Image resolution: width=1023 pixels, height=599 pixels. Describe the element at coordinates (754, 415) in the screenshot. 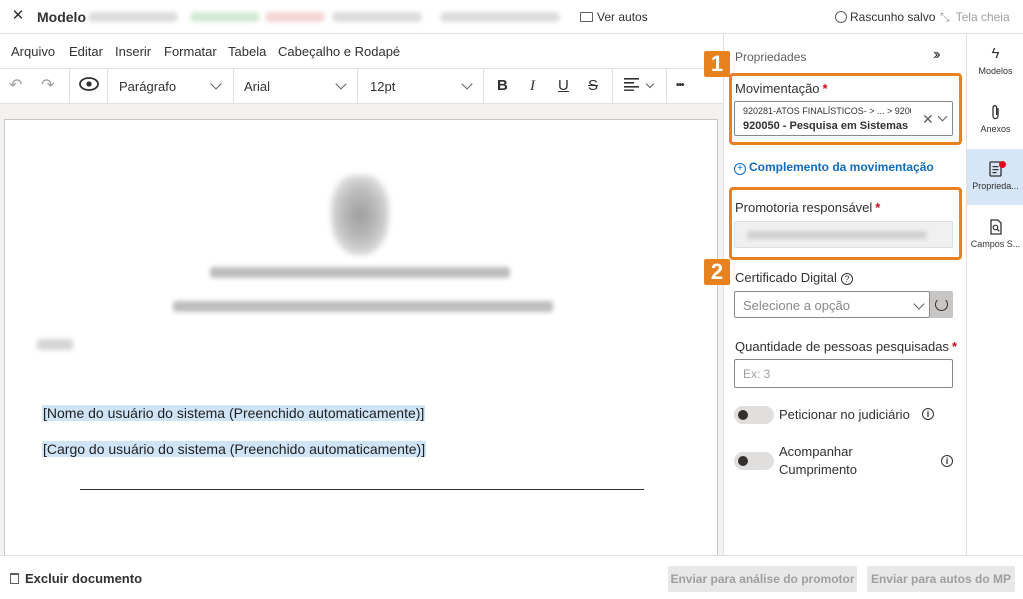

I see `peticionar-toggle` at that location.